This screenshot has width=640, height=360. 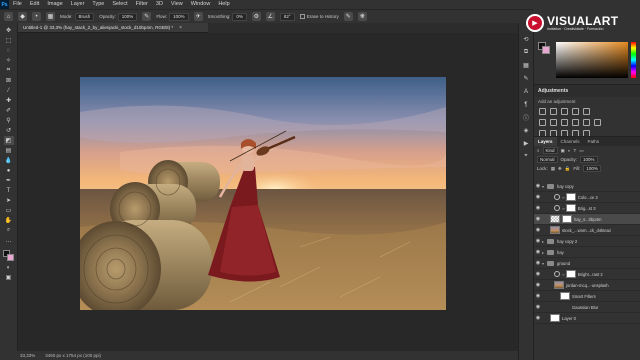 I want to click on type-filter-icon: T, so click(x=575, y=150).